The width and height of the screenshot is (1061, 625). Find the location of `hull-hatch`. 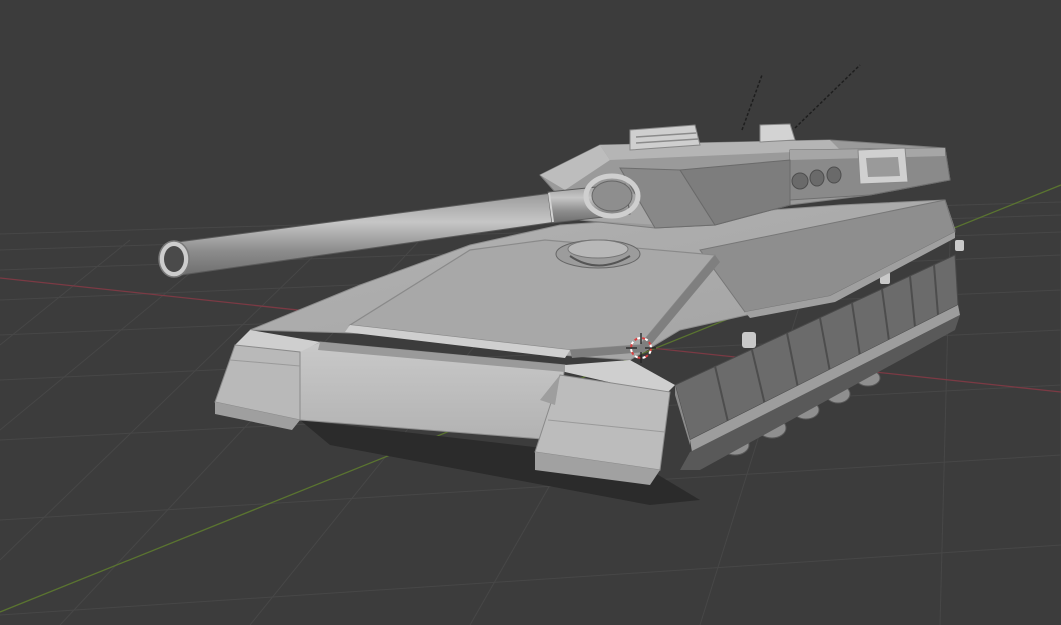

hull-hatch is located at coordinates (598, 254).